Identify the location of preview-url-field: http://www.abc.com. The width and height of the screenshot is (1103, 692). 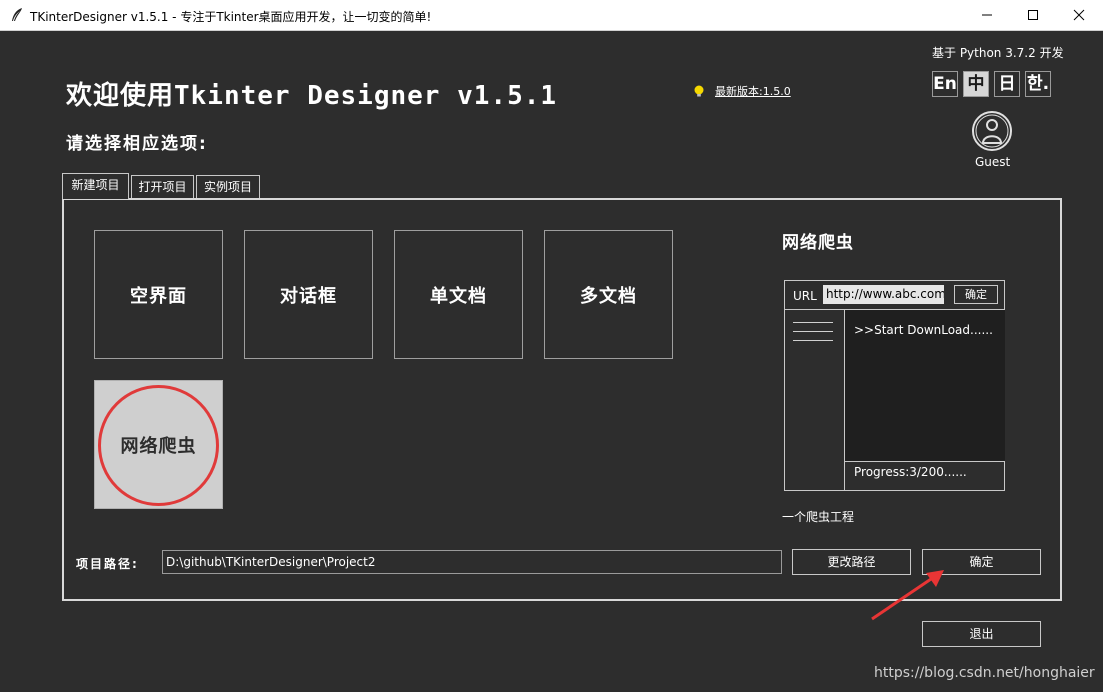
(883, 294).